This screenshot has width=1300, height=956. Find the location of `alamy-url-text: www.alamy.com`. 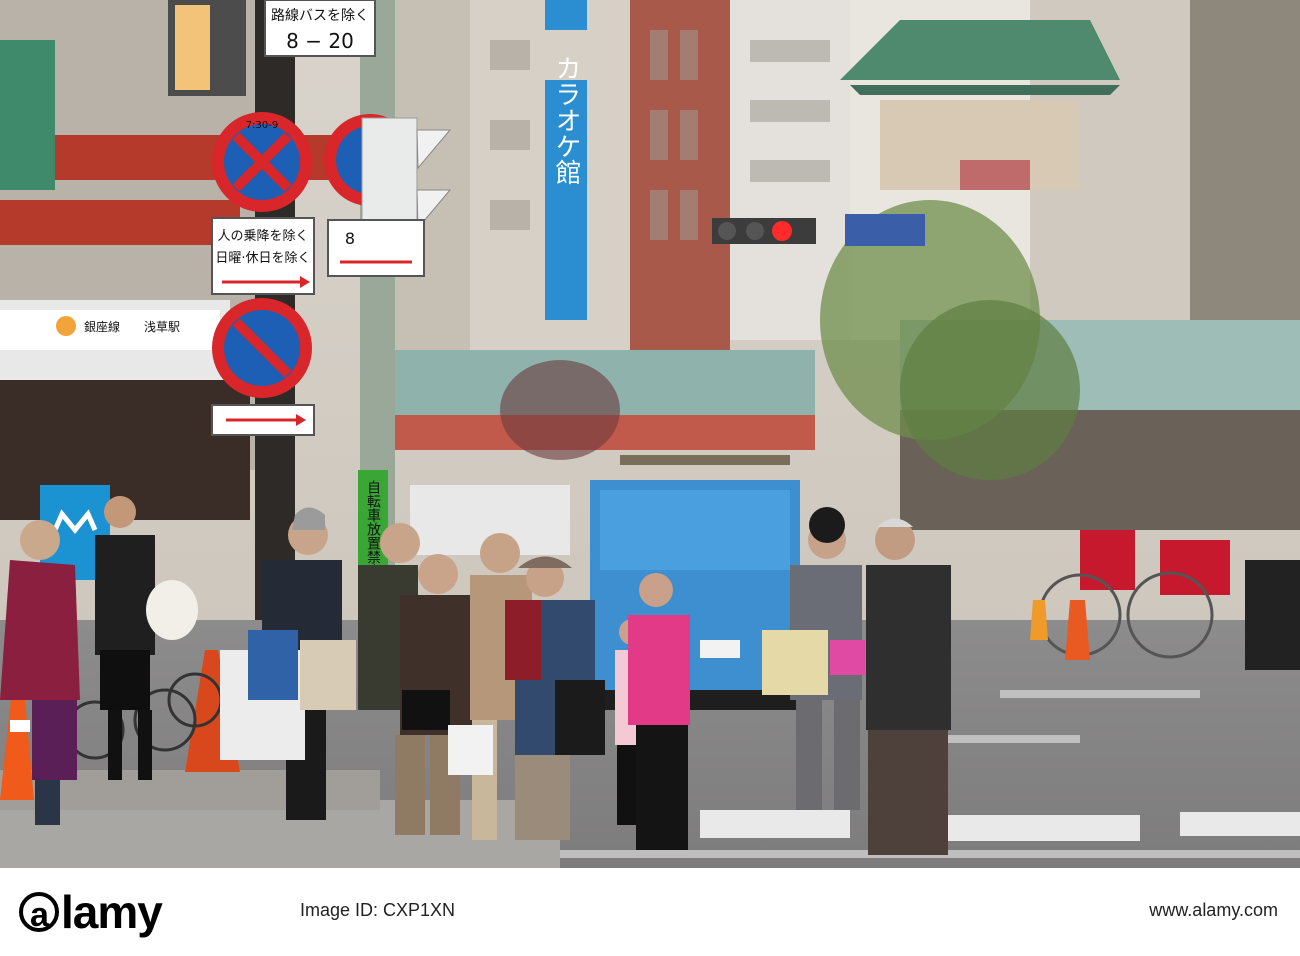

alamy-url-text: www.alamy.com is located at coordinates (1213, 910).